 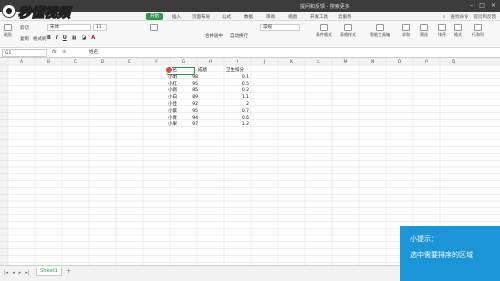 I want to click on font-color-icon: A, so click(x=93, y=38).